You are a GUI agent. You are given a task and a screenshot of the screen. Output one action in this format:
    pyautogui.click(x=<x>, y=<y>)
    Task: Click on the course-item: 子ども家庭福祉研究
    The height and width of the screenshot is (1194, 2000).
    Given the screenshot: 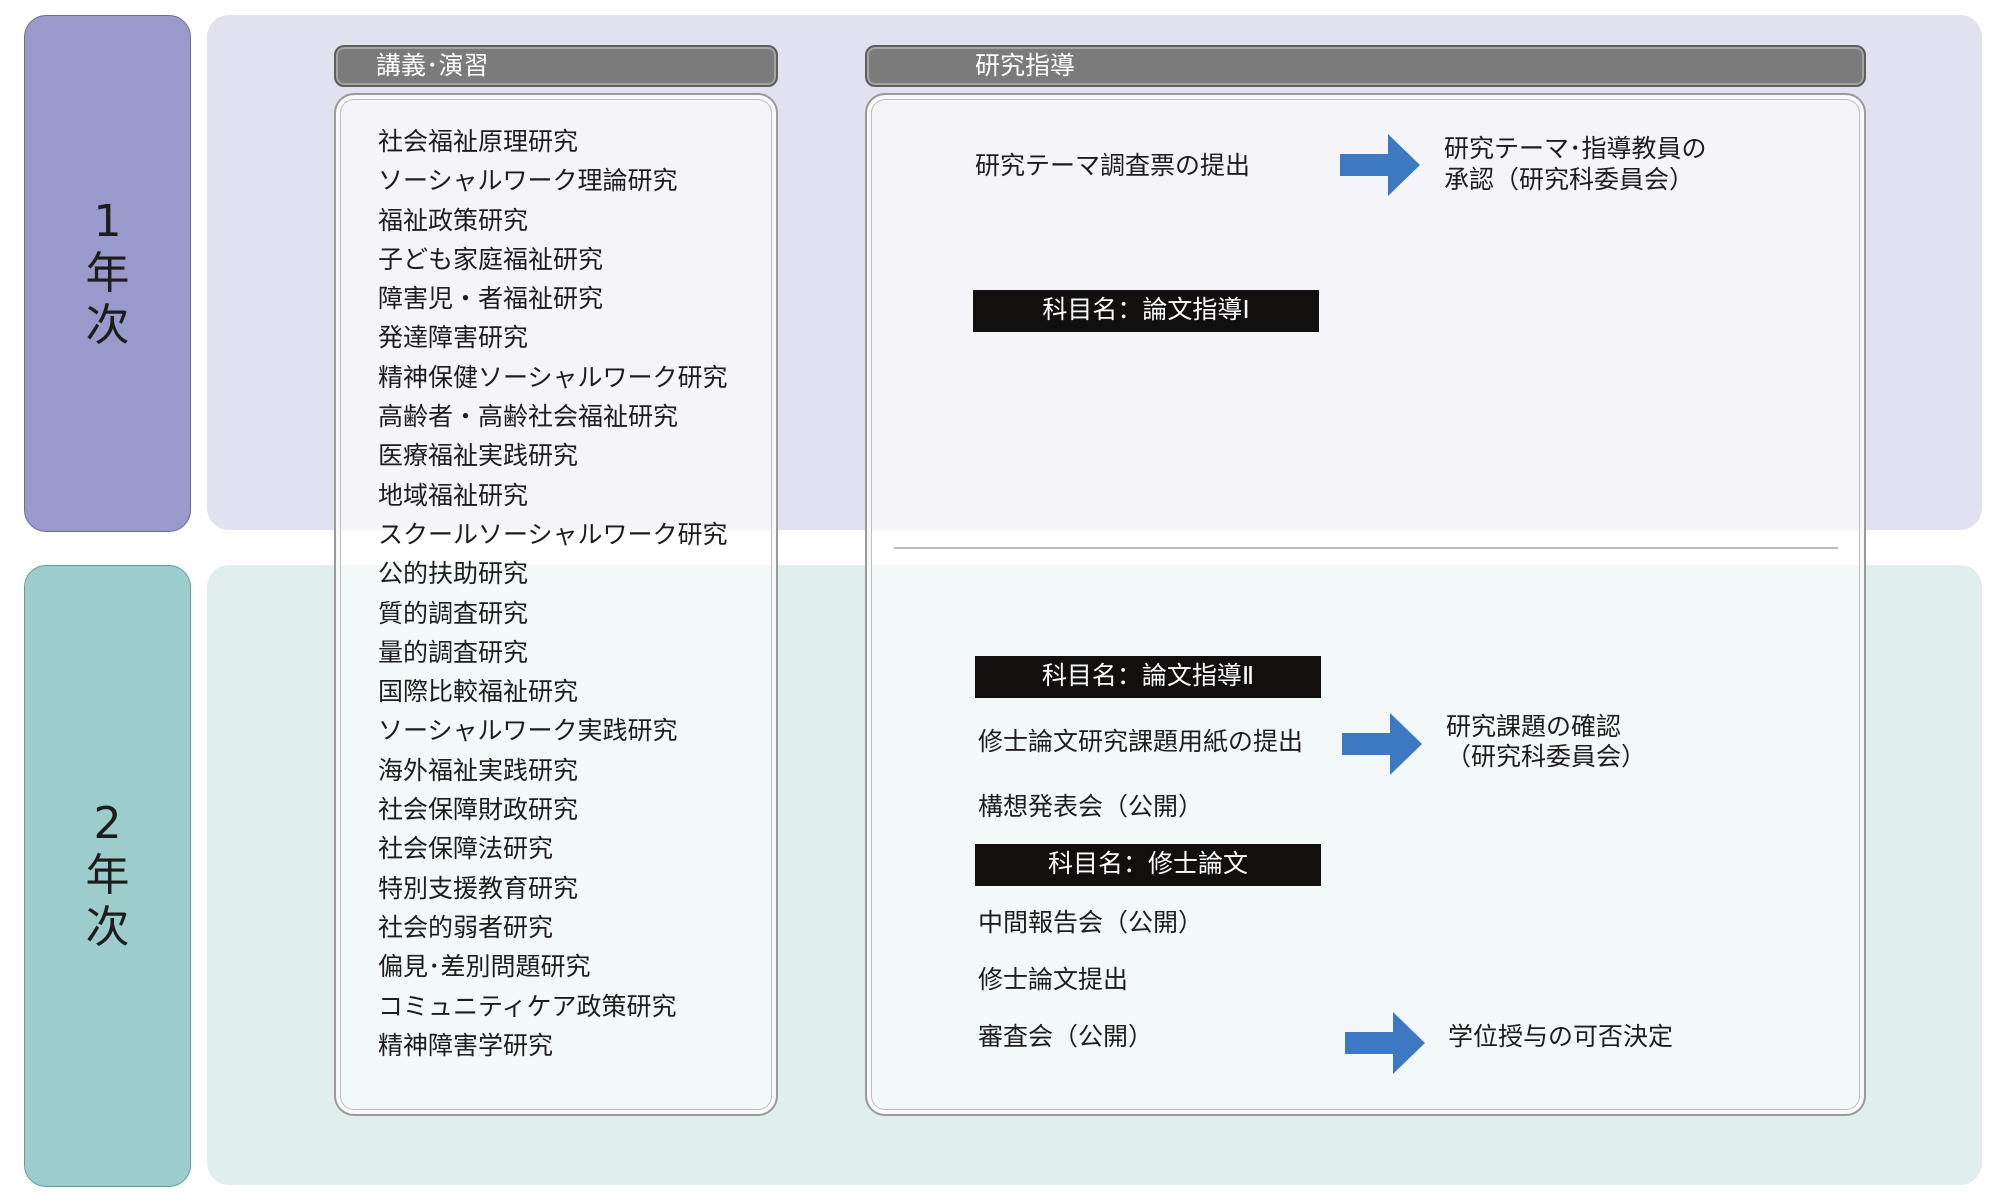 What is the action you would take?
    pyautogui.click(x=491, y=259)
    